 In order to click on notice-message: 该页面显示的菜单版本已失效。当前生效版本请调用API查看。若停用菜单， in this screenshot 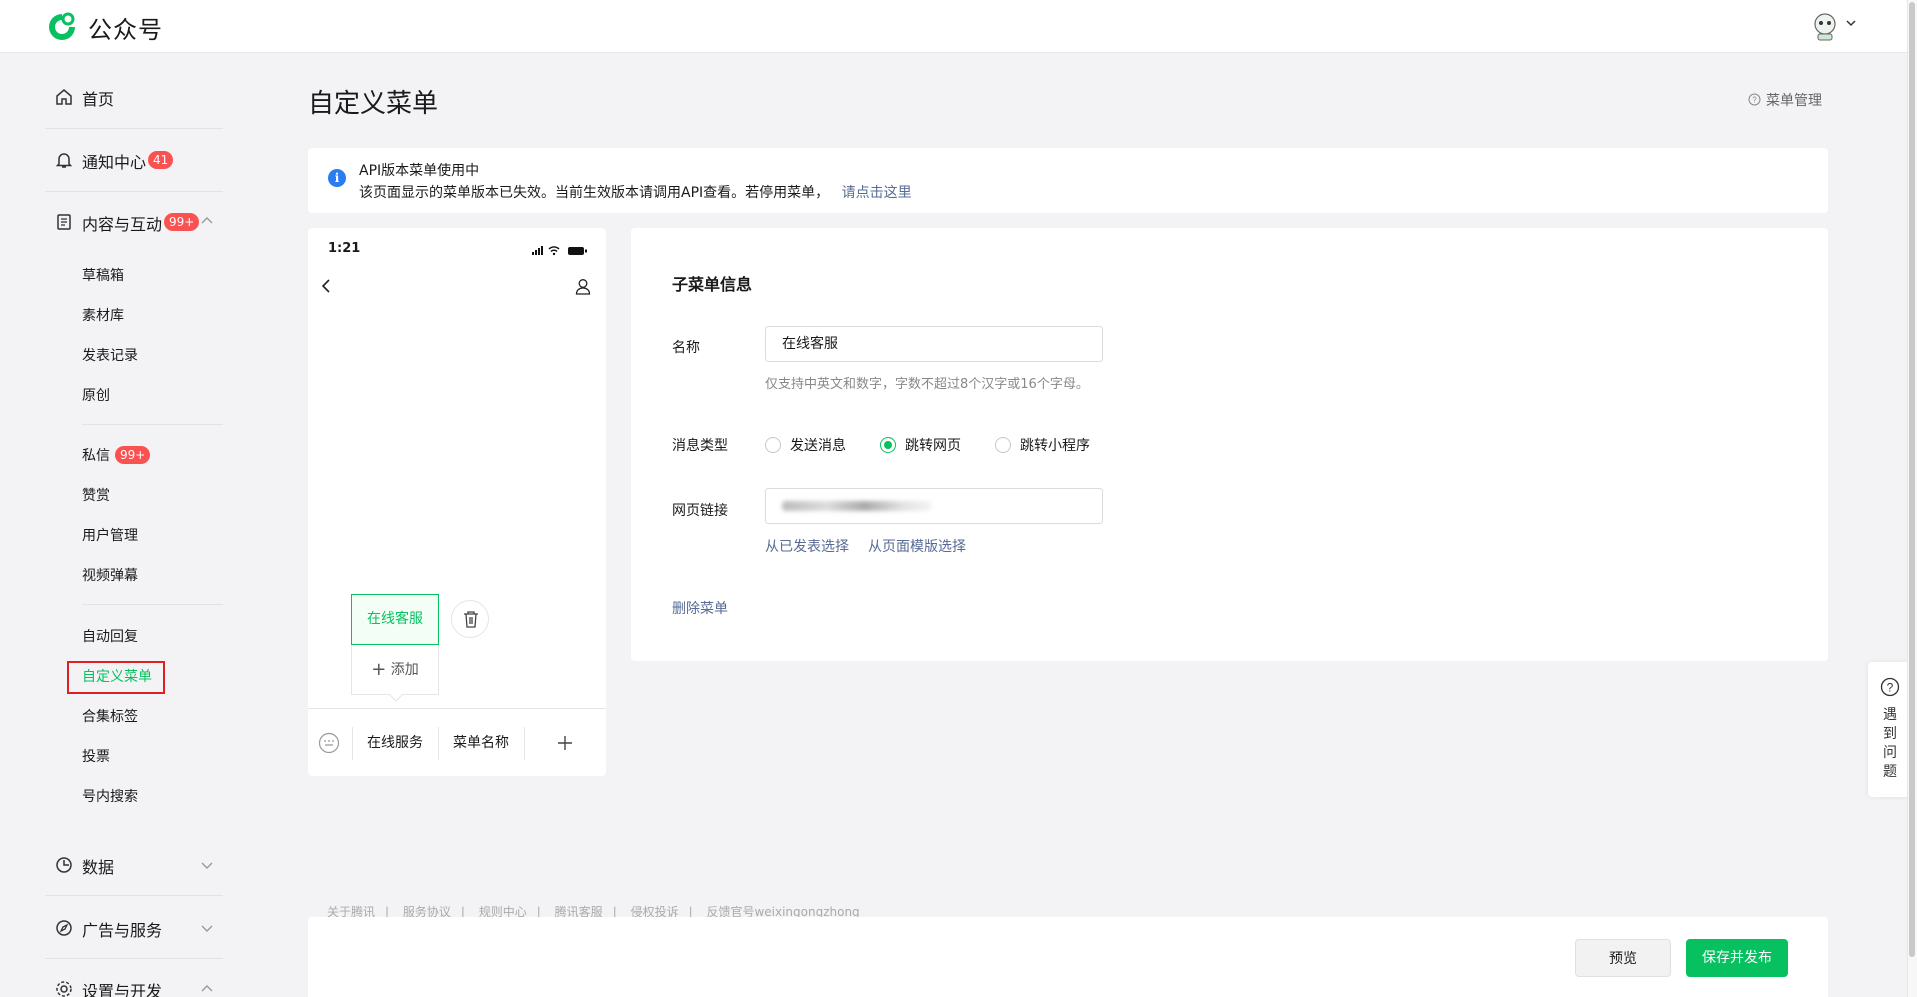, I will do `click(594, 193)`.